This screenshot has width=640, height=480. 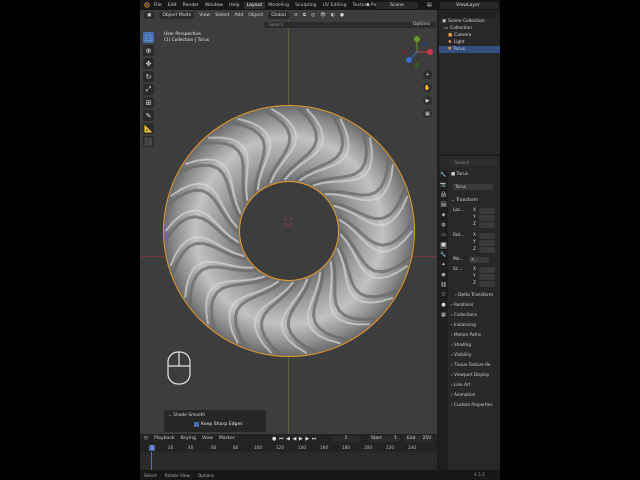 What do you see at coordinates (443, 315) in the screenshot?
I see `texture-tab-icon: ▦` at bounding box center [443, 315].